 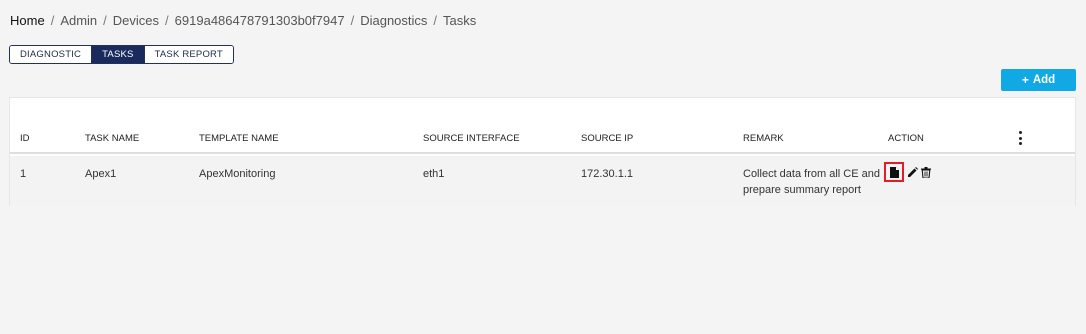 What do you see at coordinates (27, 20) in the screenshot?
I see `breadcrumb-home: Home` at bounding box center [27, 20].